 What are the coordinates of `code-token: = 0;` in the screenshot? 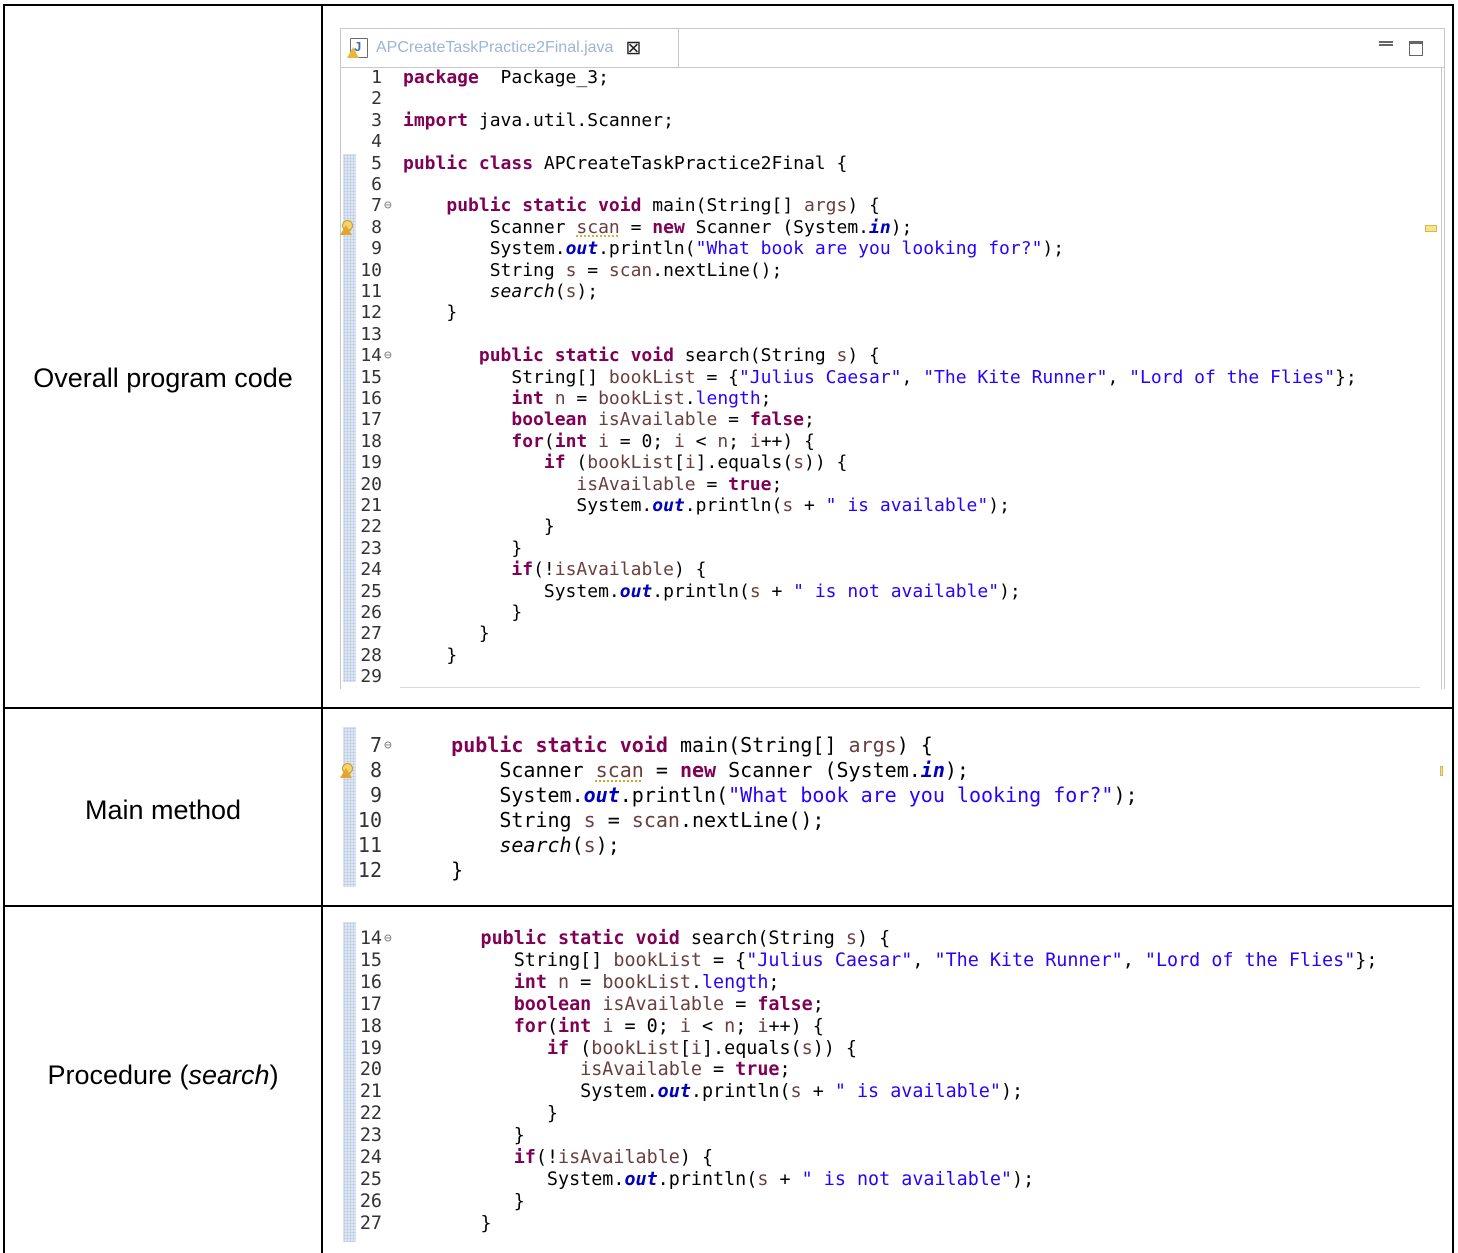 It's located at (646, 1026).